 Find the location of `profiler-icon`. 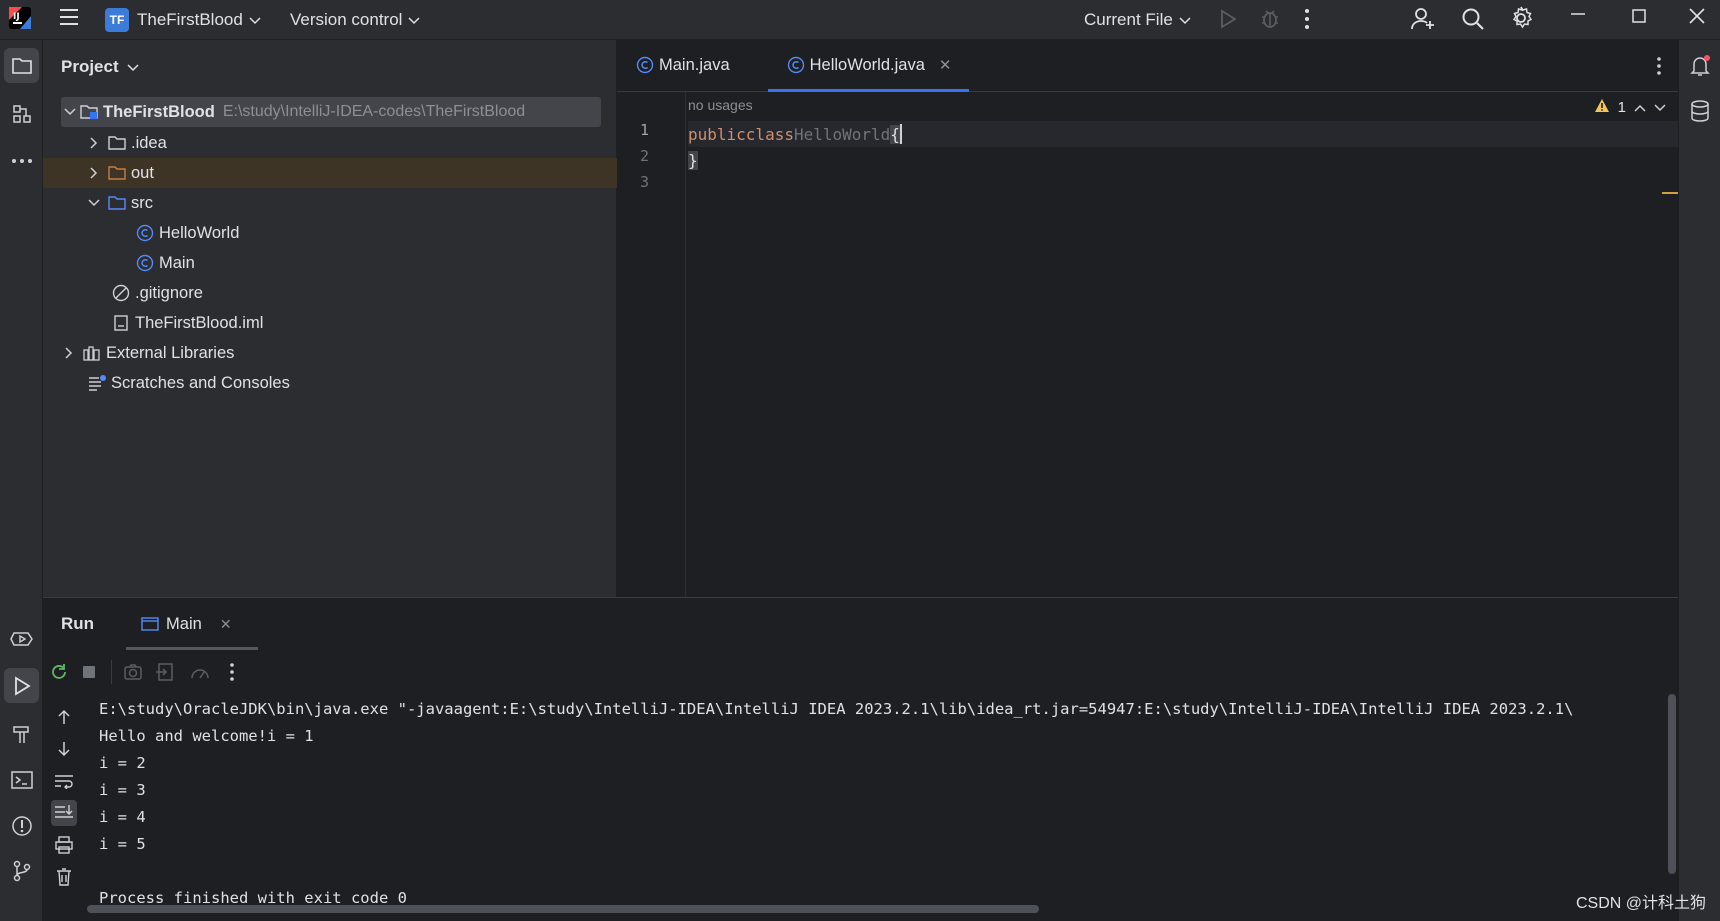

profiler-icon is located at coordinates (200, 674).